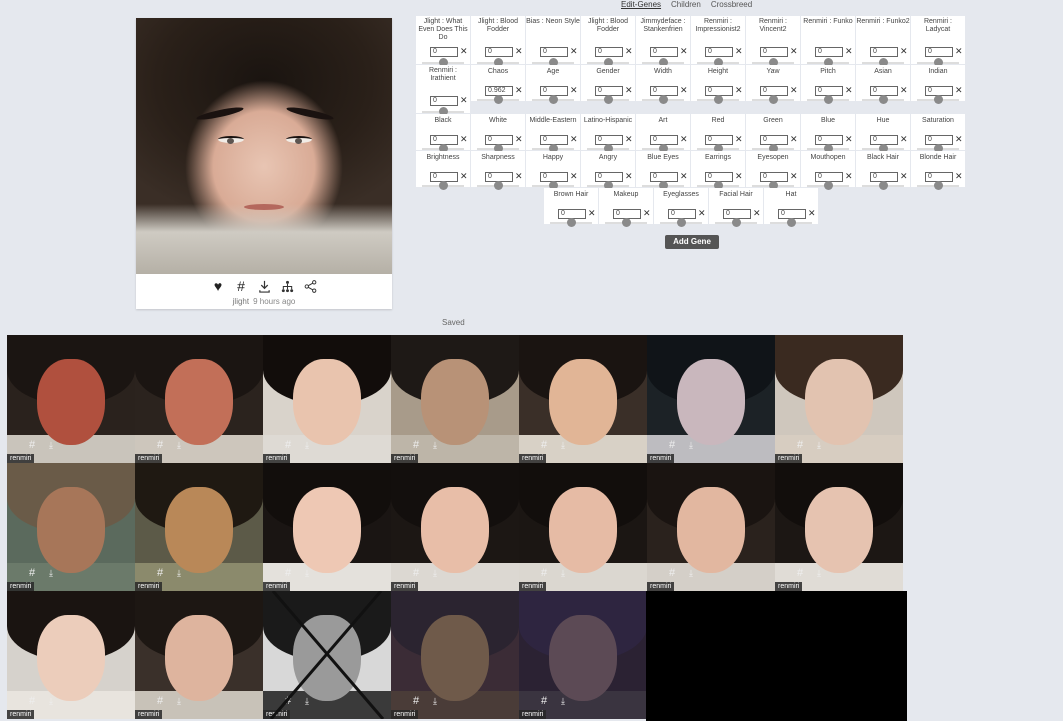 The height and width of the screenshot is (721, 1063). Describe the element at coordinates (241, 301) in the screenshot. I see `card-username: jlight` at that location.